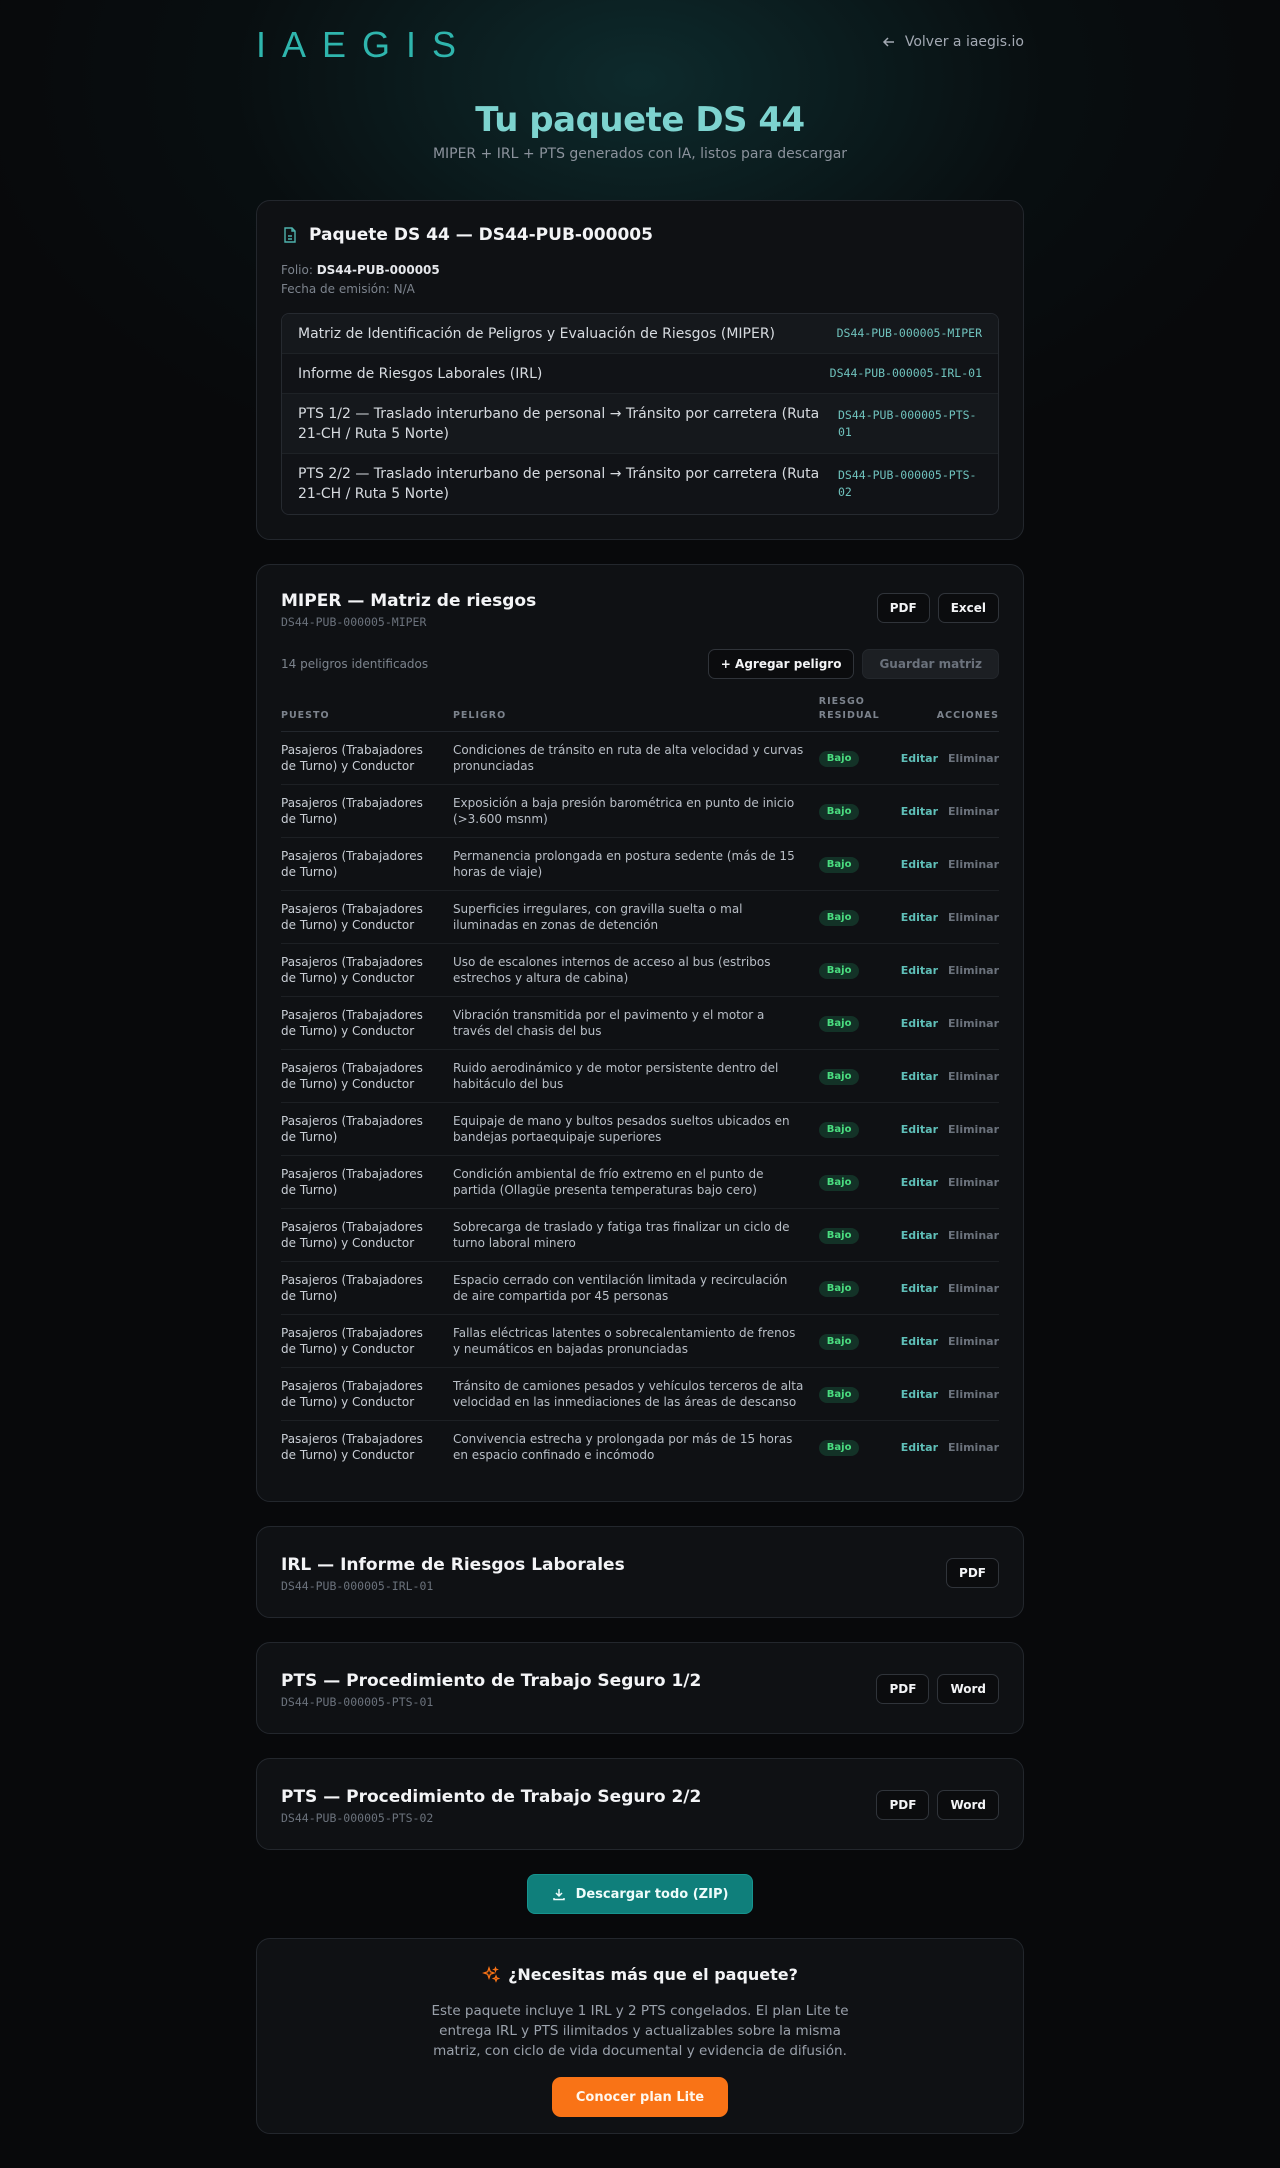 Image resolution: width=1280 pixels, height=2168 pixels. I want to click on miper-excel-button: Excel, so click(968, 608).